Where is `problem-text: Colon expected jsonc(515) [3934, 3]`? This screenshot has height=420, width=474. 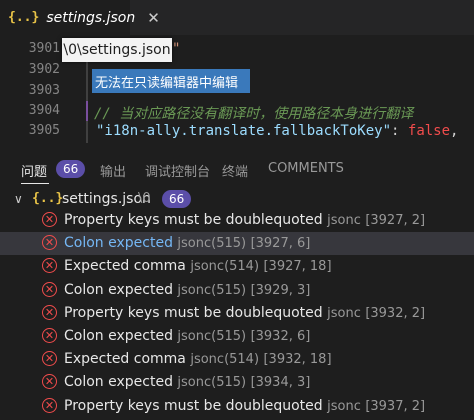
problem-text: Colon expected jsonc(515) [3934, 3] is located at coordinates (187, 382).